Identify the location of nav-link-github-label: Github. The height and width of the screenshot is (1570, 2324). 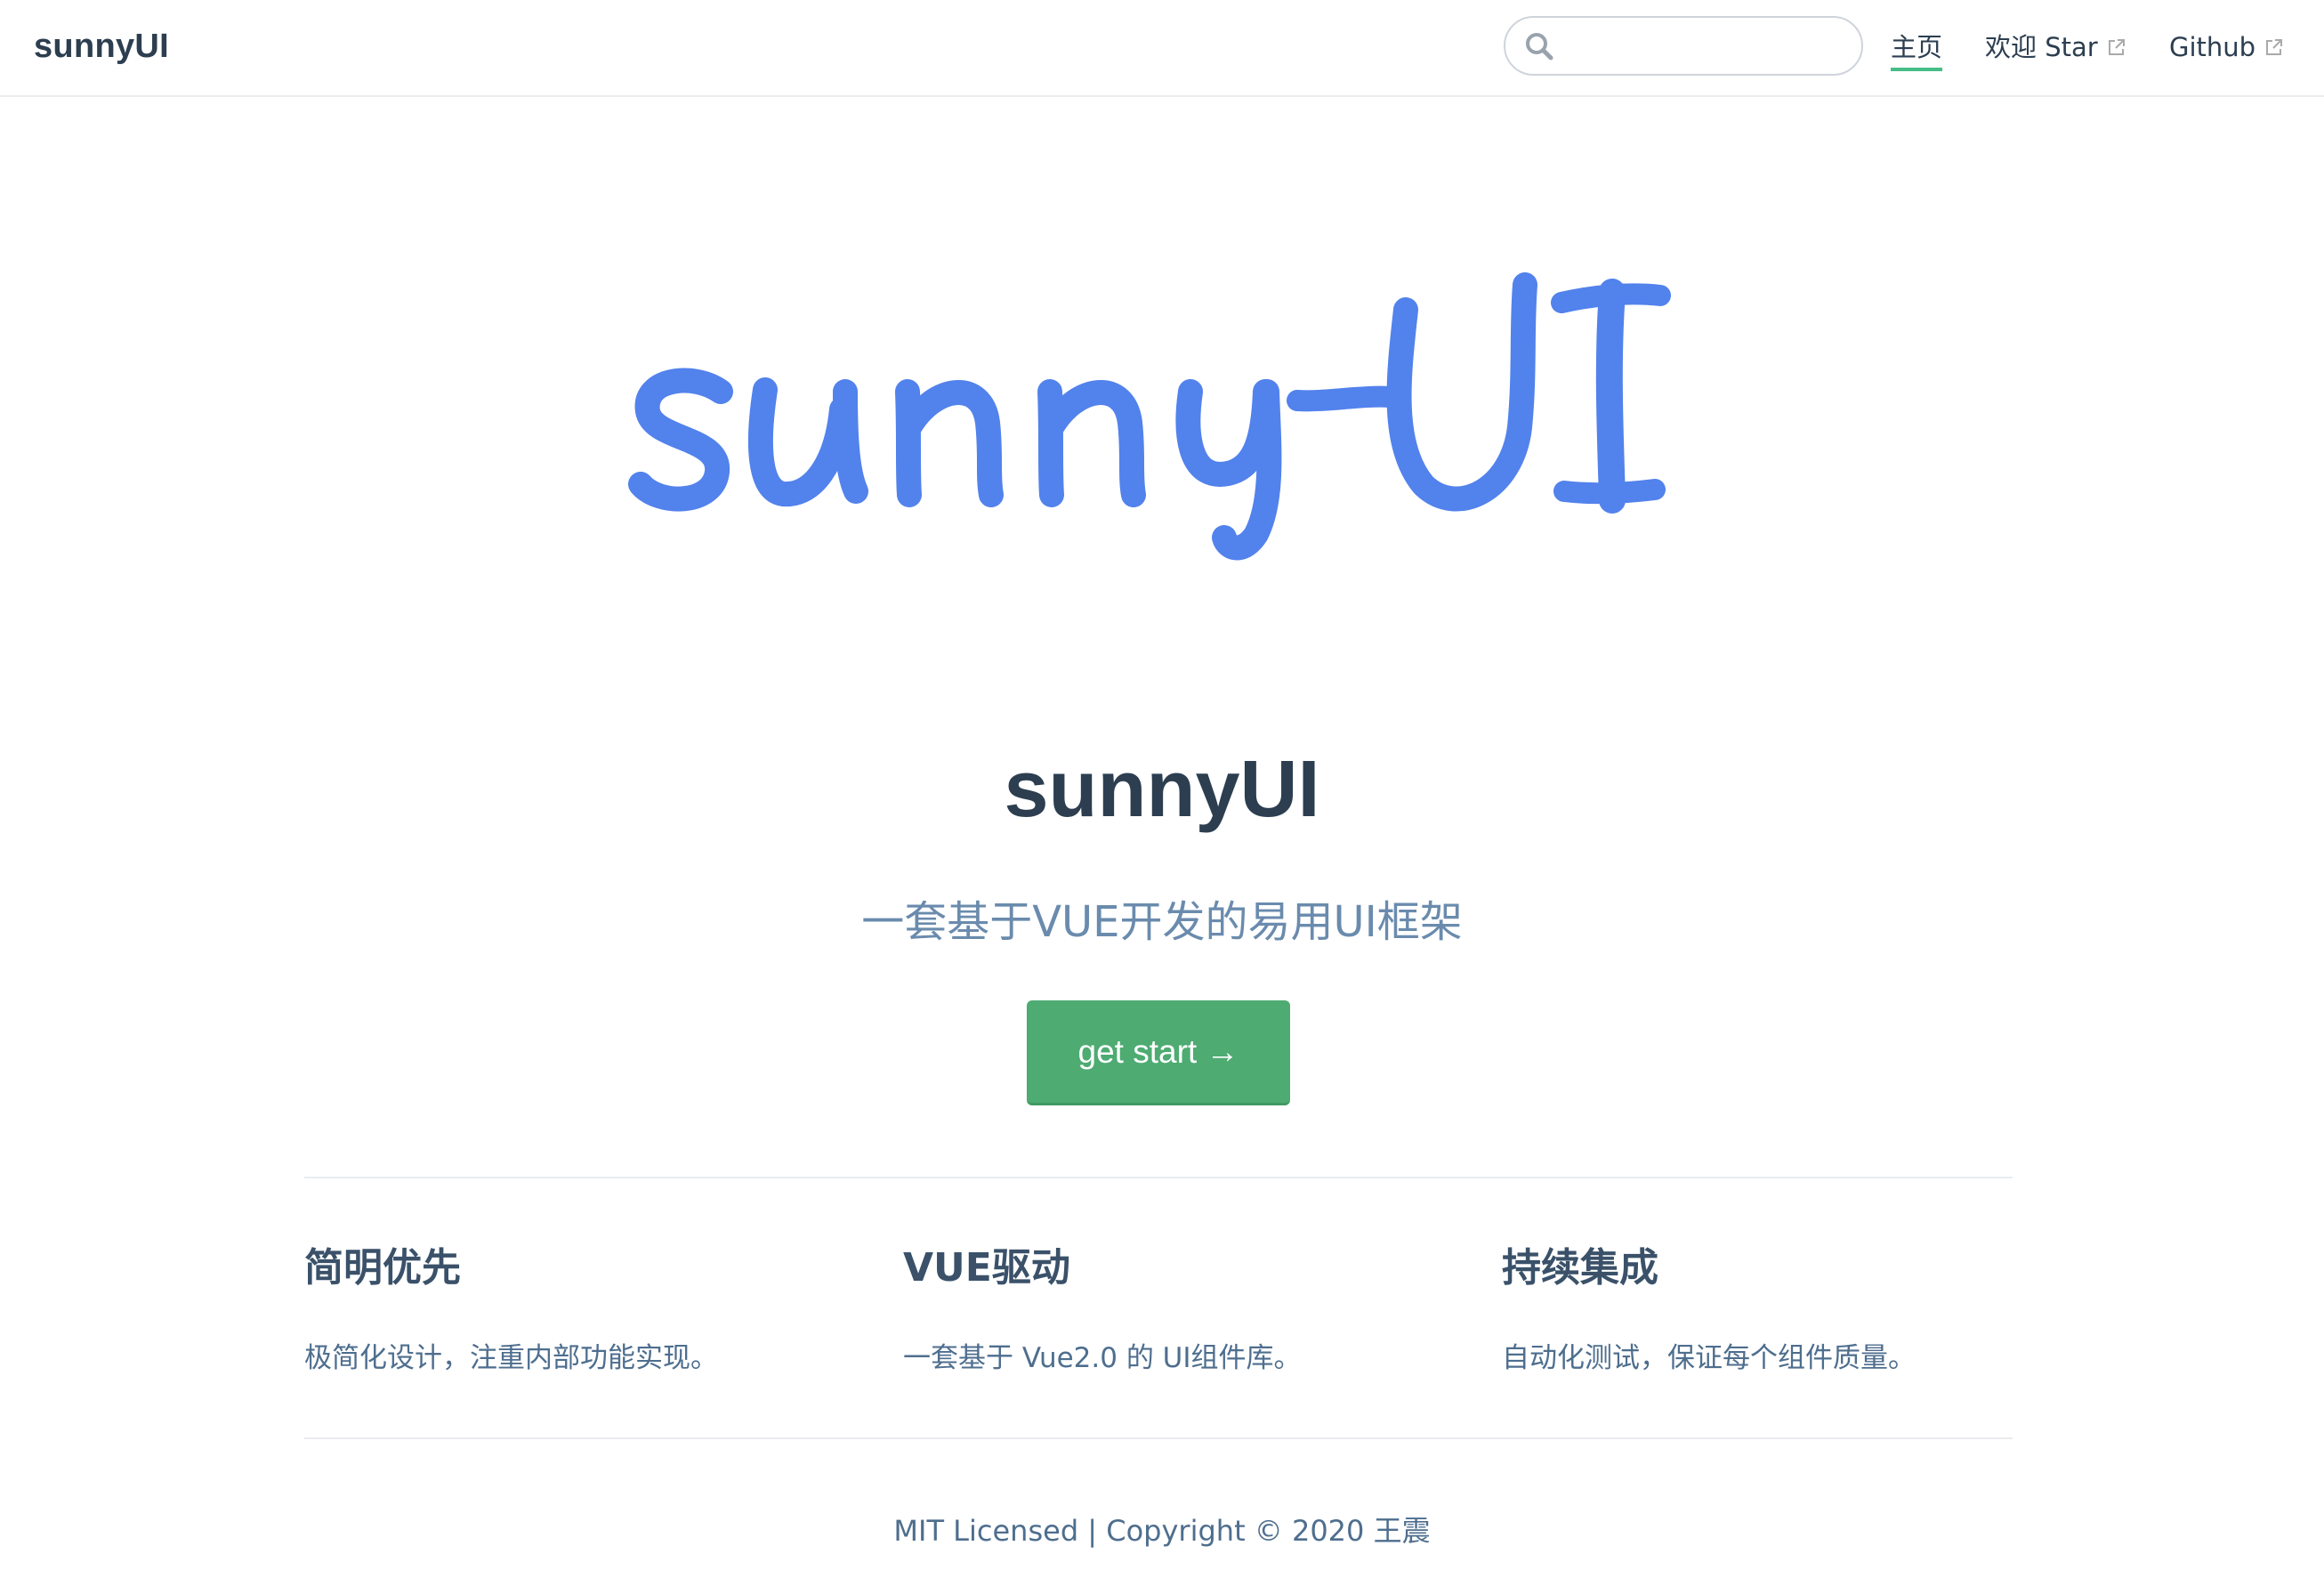
(2212, 47).